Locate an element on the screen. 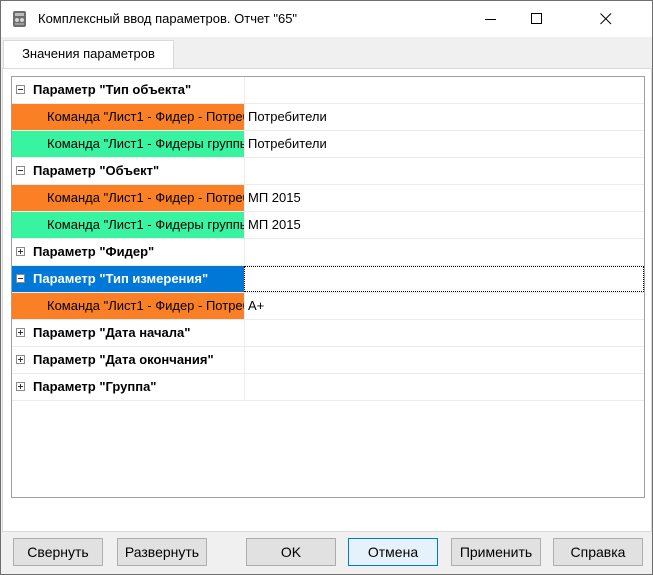 The image size is (653, 575). minimize-icon is located at coordinates (490, 19).